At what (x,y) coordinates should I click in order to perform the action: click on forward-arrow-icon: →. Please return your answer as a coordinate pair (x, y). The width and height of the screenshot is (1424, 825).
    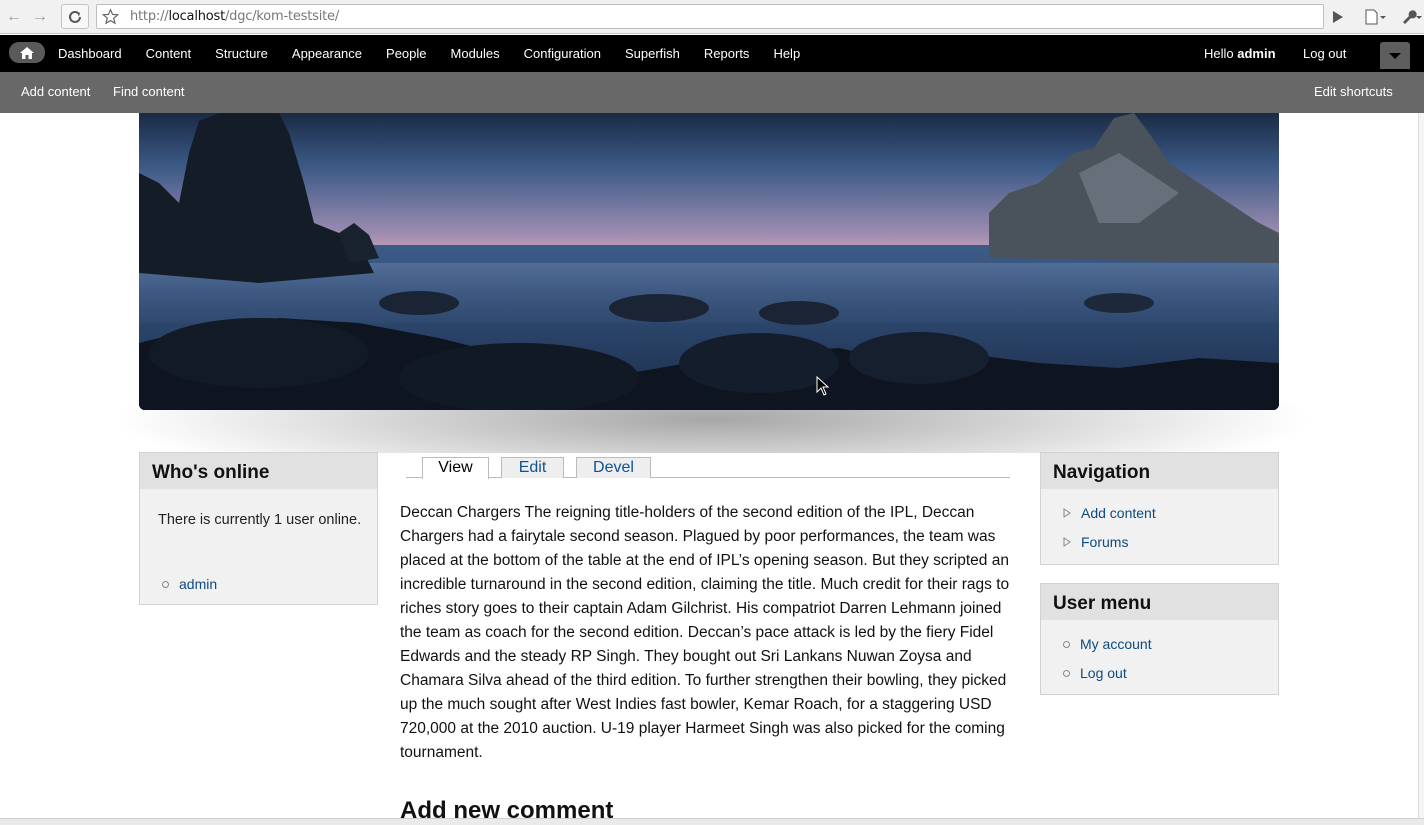
    Looking at the image, I should click on (40, 17).